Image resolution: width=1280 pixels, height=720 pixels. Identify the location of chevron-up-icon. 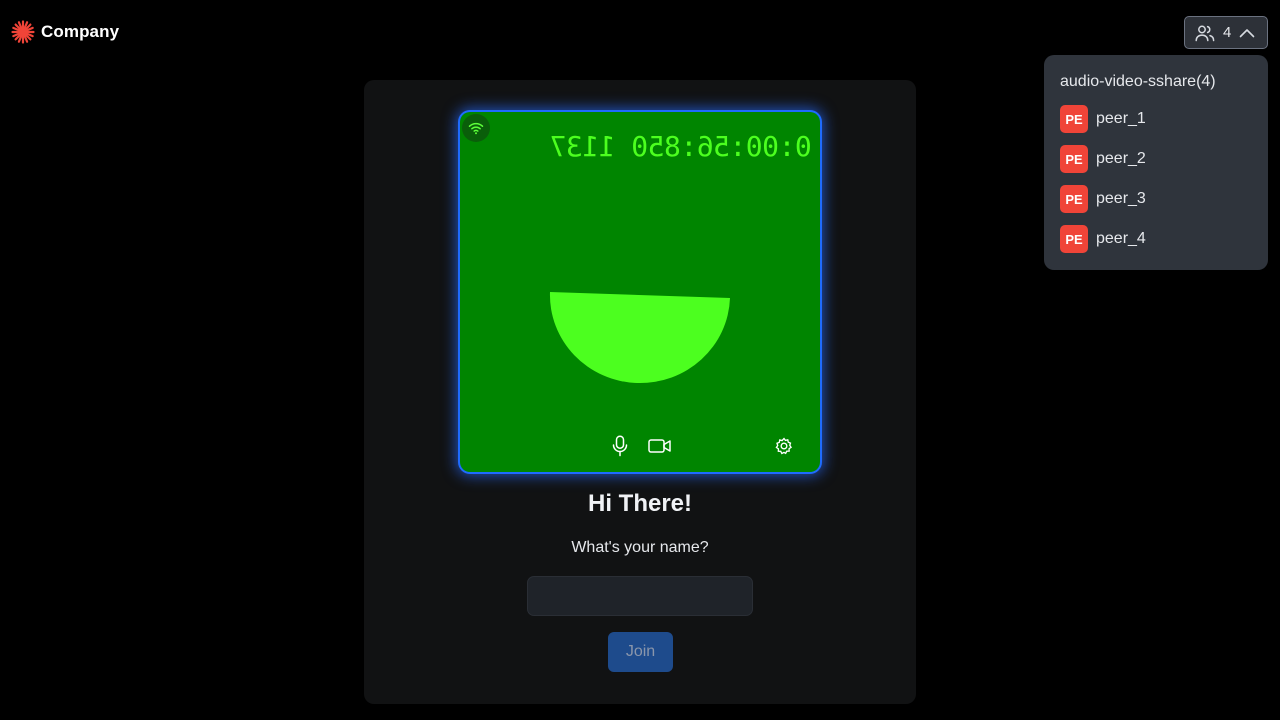
(1247, 32).